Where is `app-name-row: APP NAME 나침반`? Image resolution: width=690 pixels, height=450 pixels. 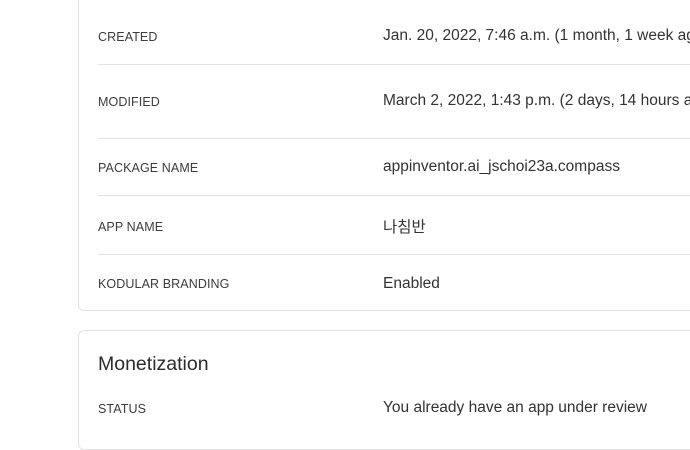 app-name-row: APP NAME 나침반 is located at coordinates (394, 225).